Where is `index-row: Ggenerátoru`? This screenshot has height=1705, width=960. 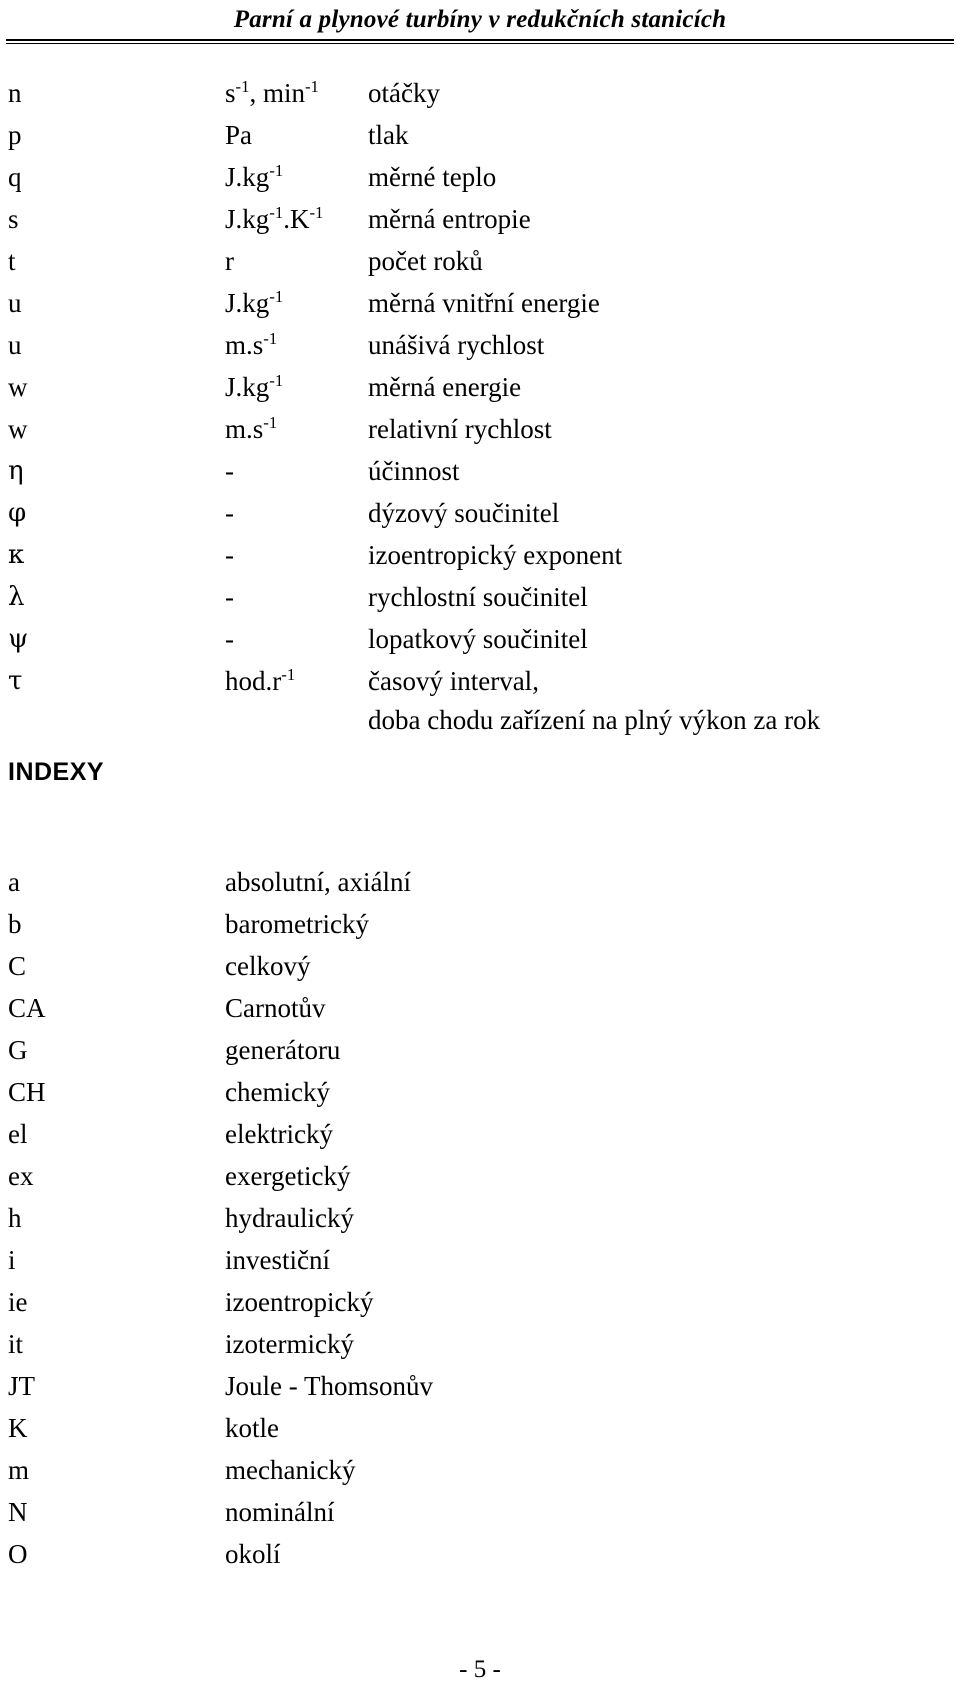 index-row: Ggenerátoru is located at coordinates (480, 1050).